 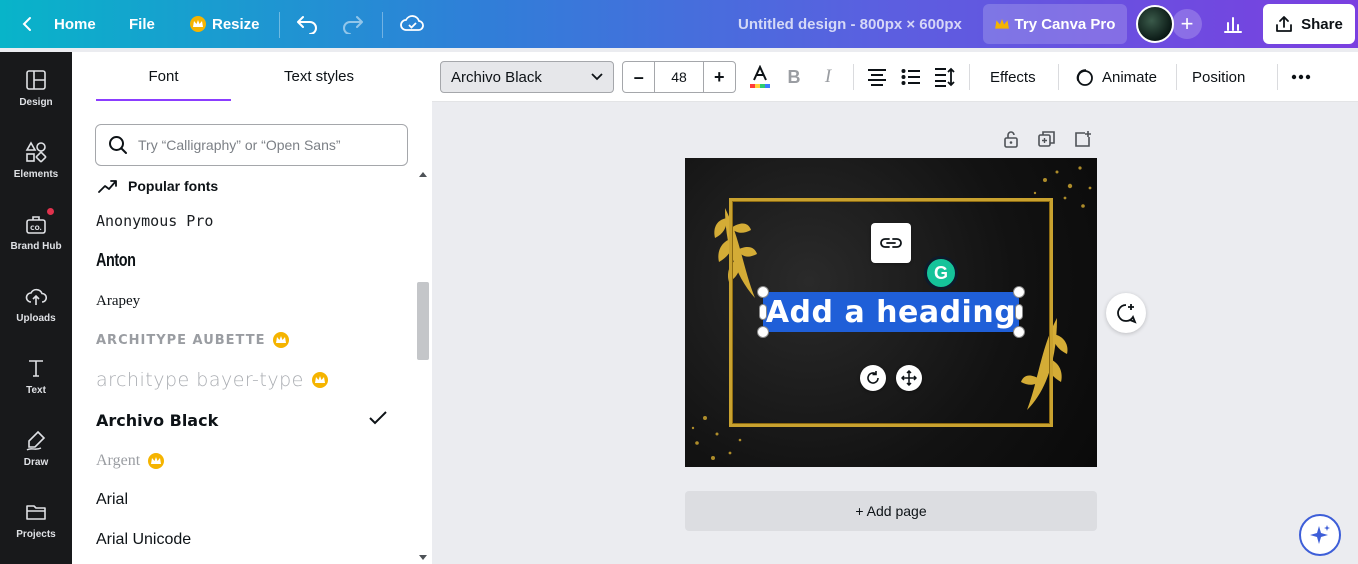 I want to click on font-name: architype bayer-type, so click(x=200, y=380).